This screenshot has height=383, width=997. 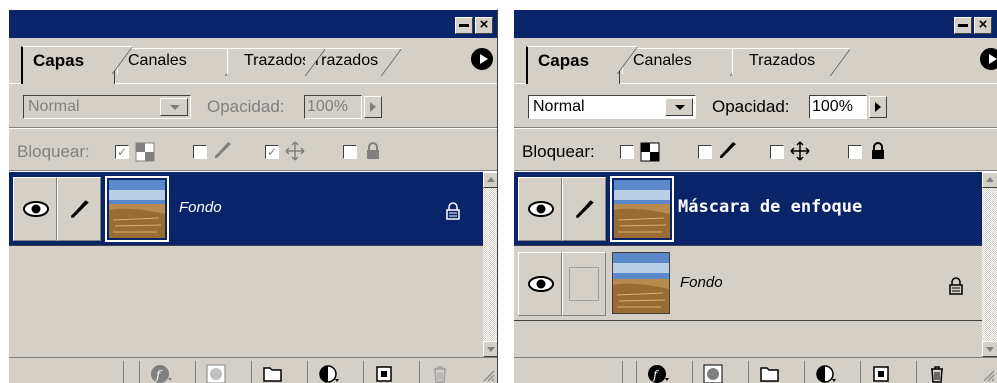 I want to click on layers-bottom-toolbar: f, so click(x=253, y=370).